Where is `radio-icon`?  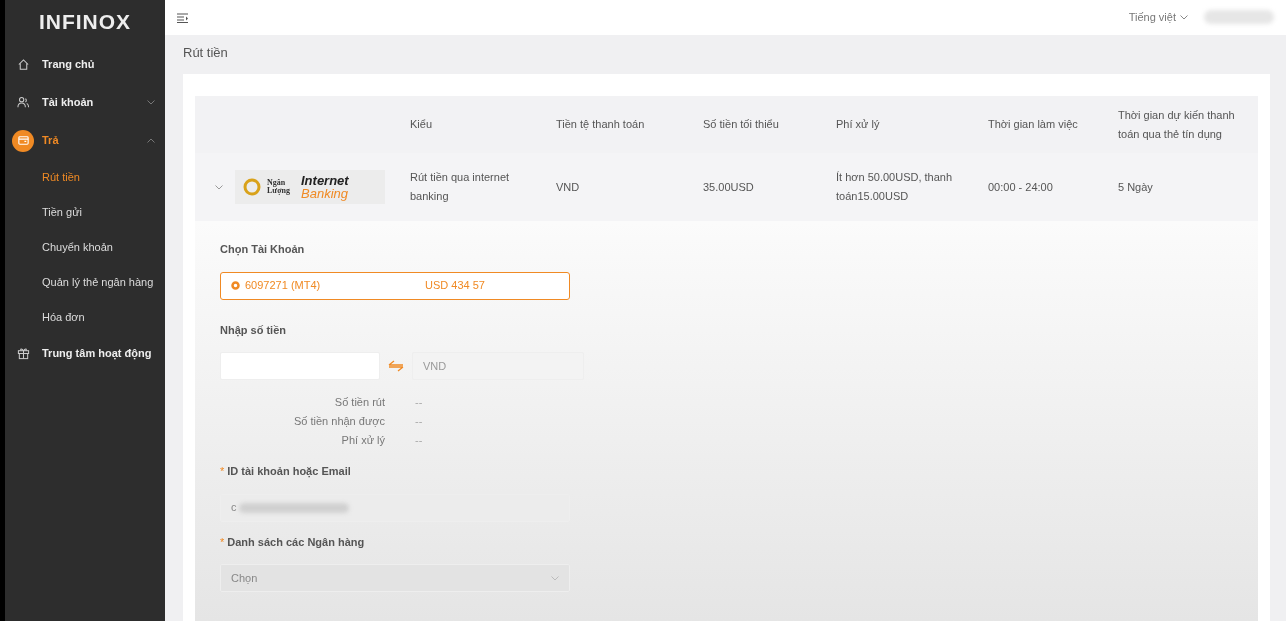
radio-icon is located at coordinates (235, 285).